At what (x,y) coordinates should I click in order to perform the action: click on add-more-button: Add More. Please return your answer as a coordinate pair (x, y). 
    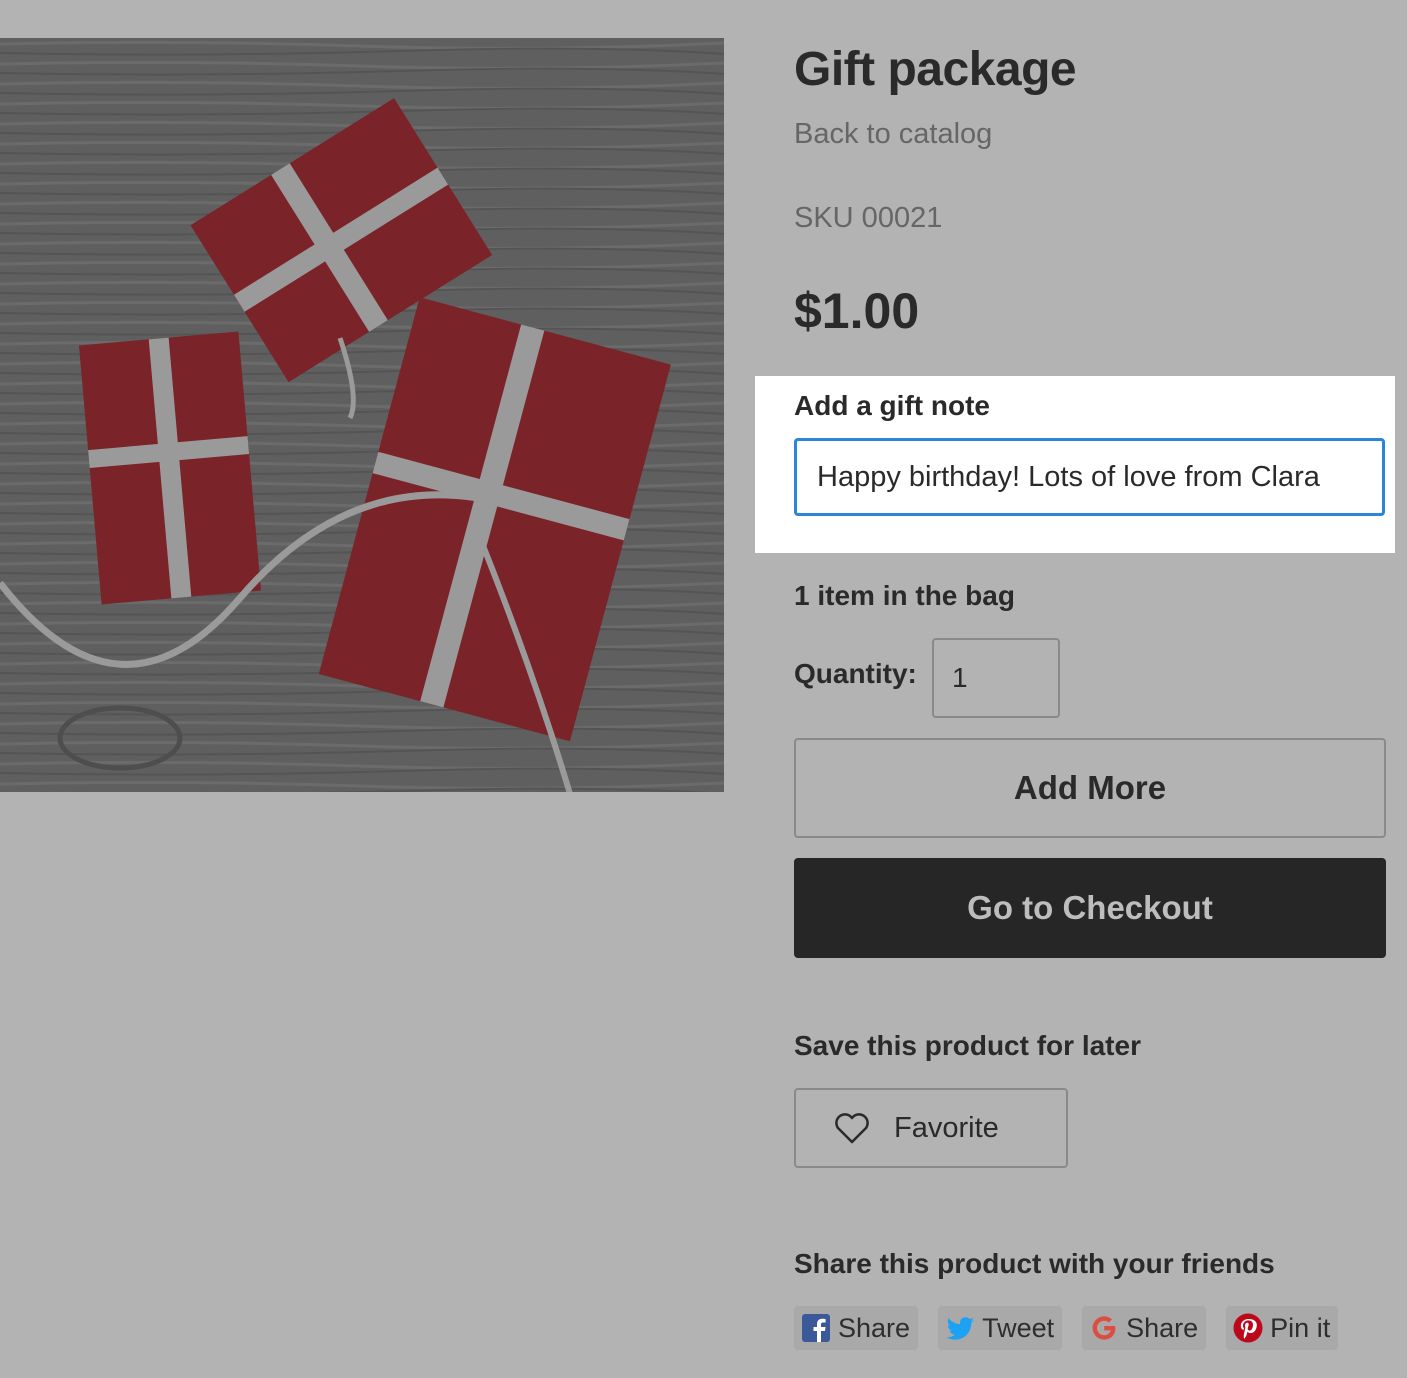
    Looking at the image, I should click on (1090, 788).